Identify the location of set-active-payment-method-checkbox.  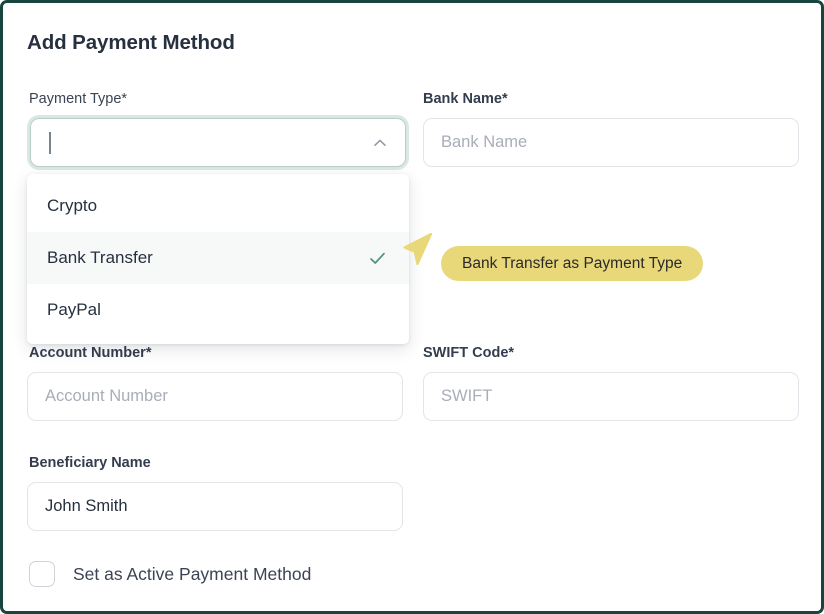
(42, 574).